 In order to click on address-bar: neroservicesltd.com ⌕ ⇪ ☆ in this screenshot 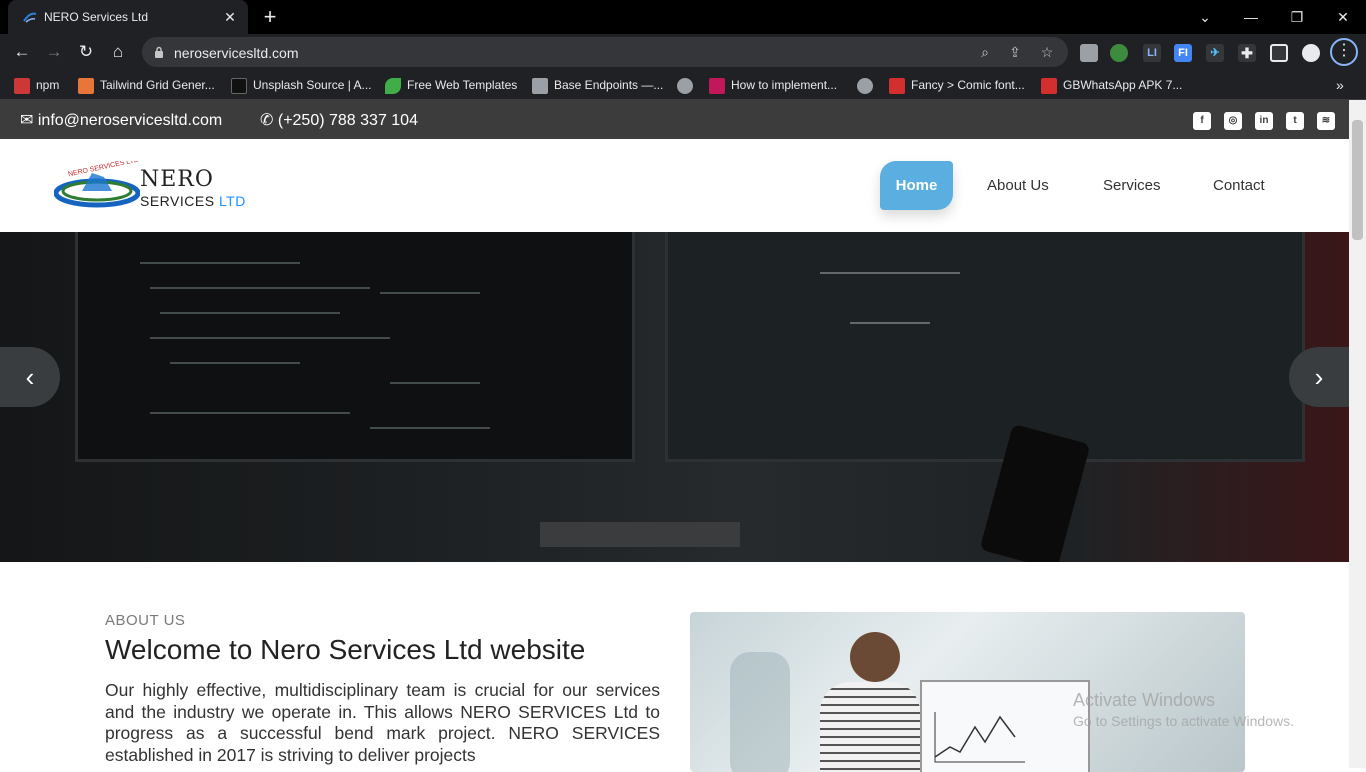, I will do `click(605, 52)`.